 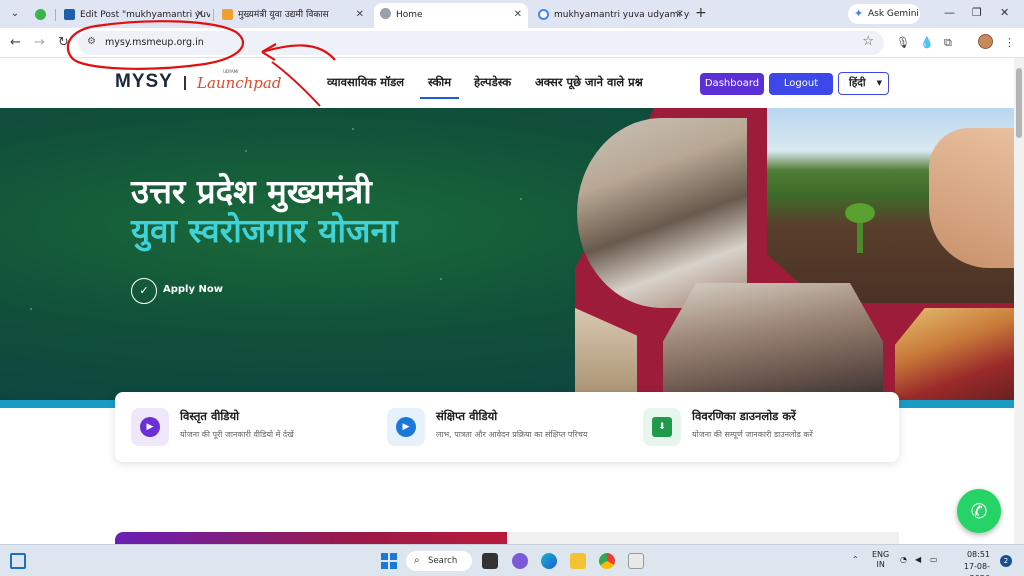 I want to click on lang-line1: ENG, so click(x=881, y=554).